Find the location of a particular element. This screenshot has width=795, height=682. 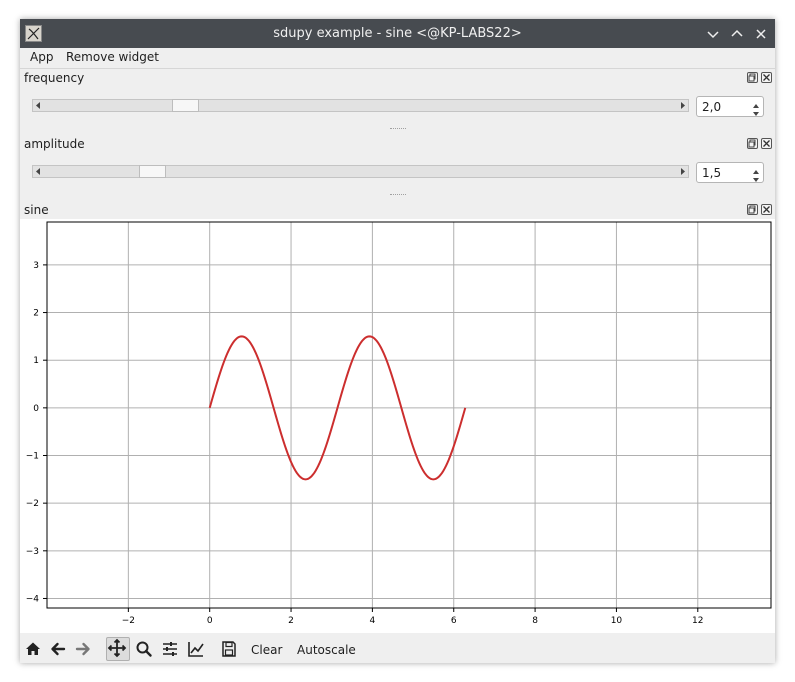

edit-axes-icon is located at coordinates (196, 649).